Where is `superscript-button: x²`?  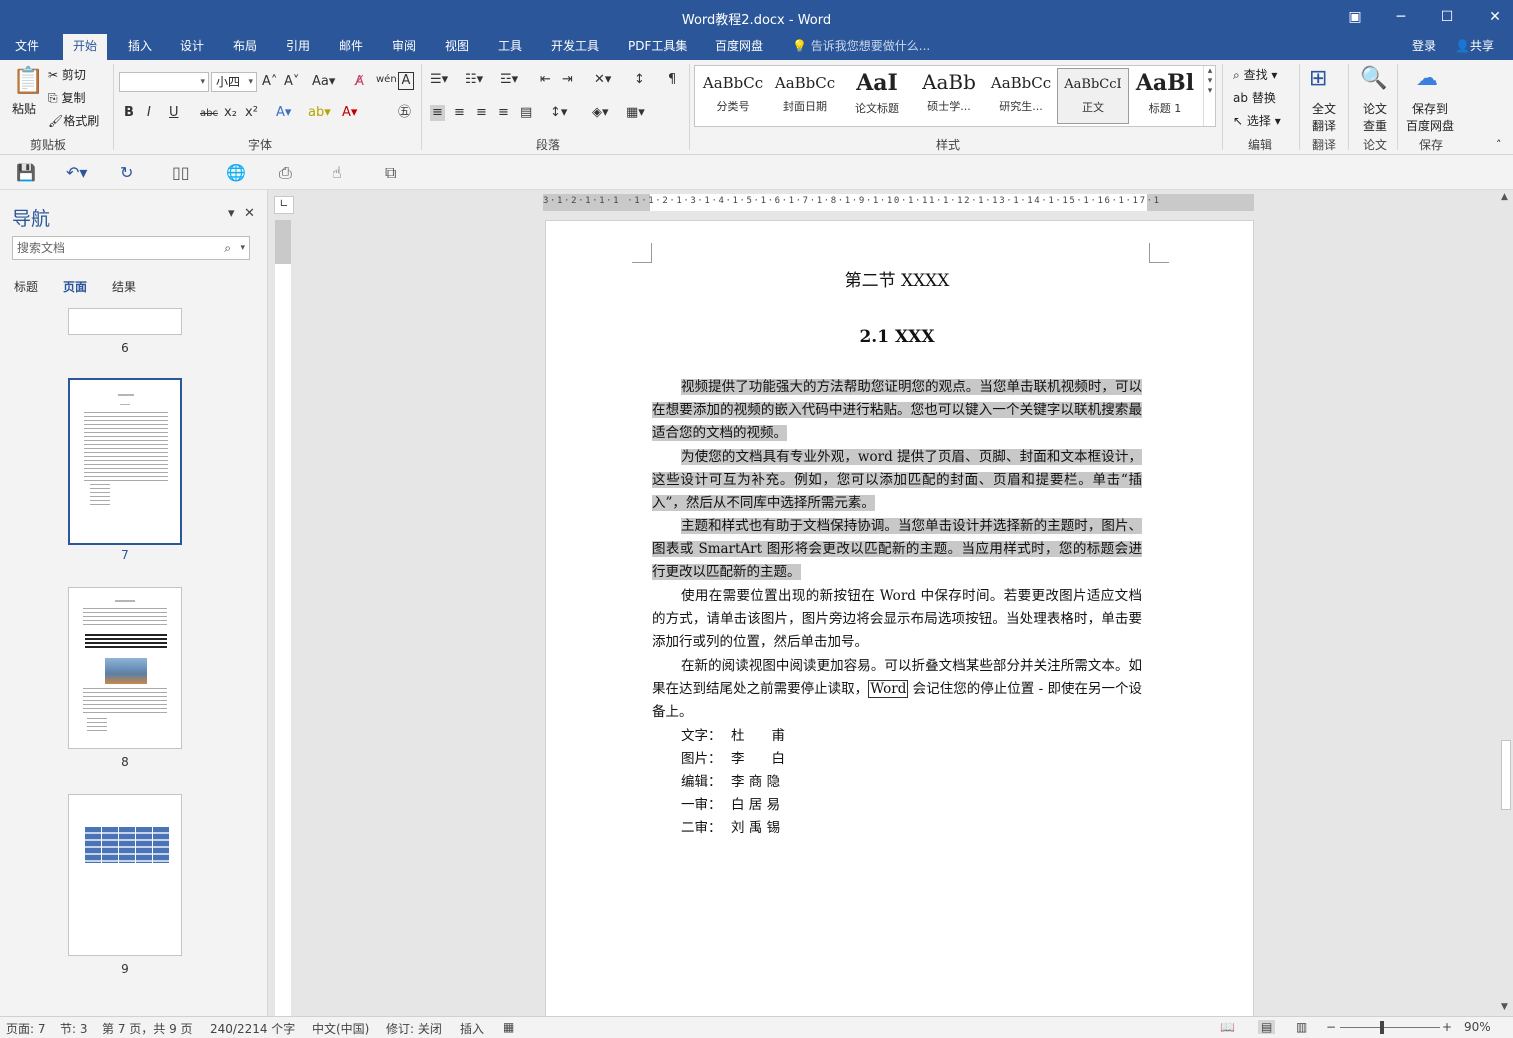 superscript-button: x² is located at coordinates (251, 113).